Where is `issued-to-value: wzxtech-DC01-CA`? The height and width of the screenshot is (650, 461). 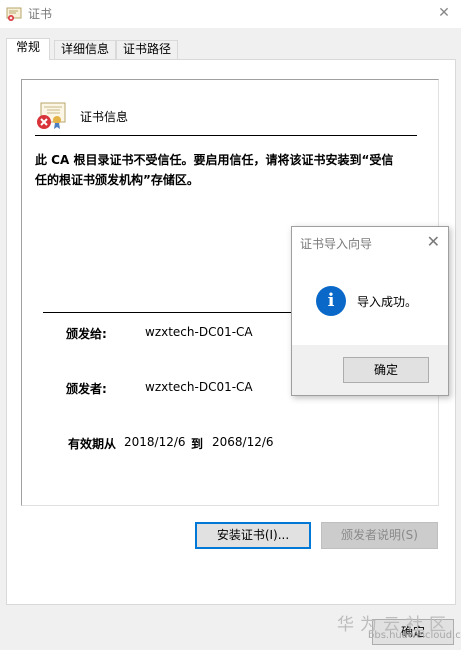 issued-to-value: wzxtech-DC01-CA is located at coordinates (199, 332).